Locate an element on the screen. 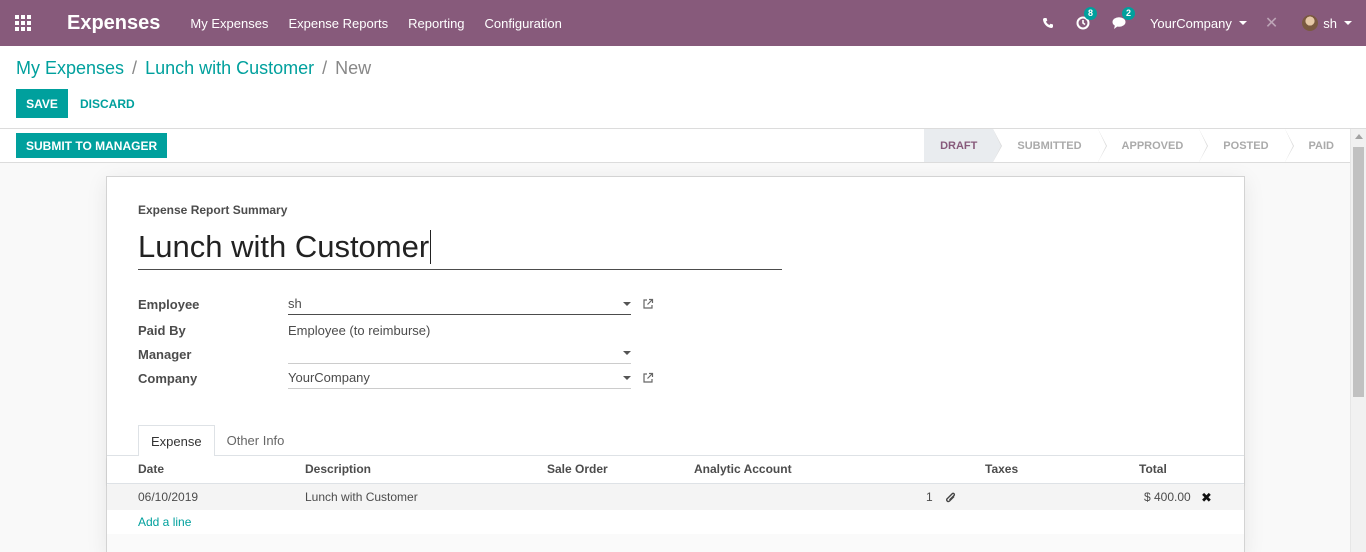  activities-badge: 8 is located at coordinates (1090, 13).